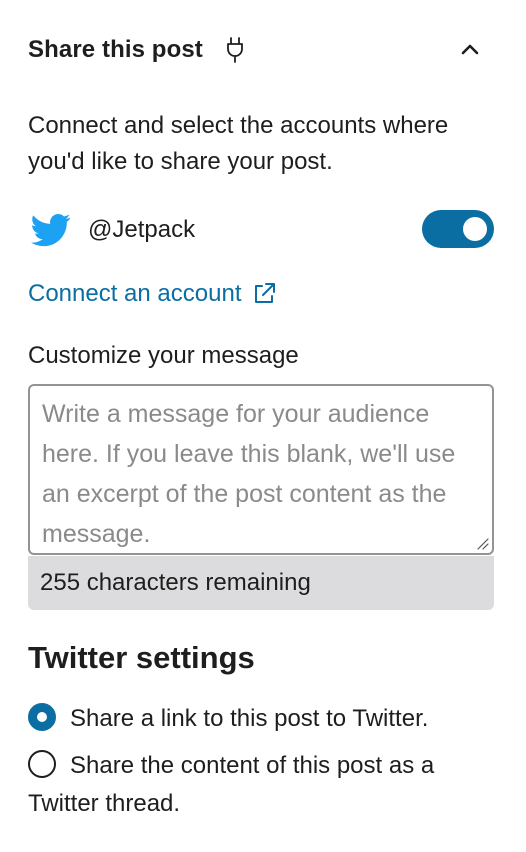 This screenshot has width=526, height=852. What do you see at coordinates (141, 657) in the screenshot?
I see `twitter-settings-heading: Twitter settings` at bounding box center [141, 657].